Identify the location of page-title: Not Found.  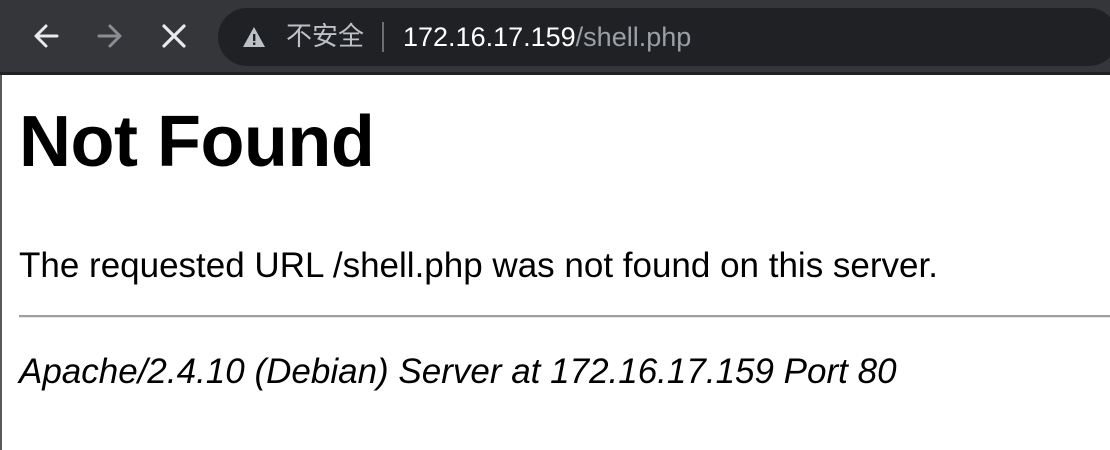
(197, 142).